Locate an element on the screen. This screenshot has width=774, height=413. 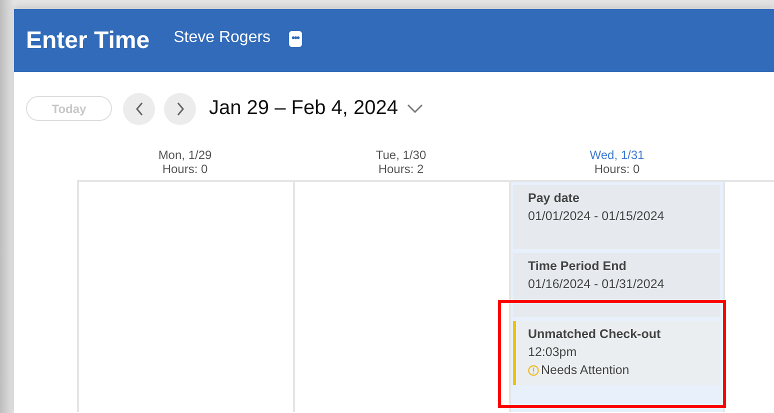
chevron-down-icon is located at coordinates (415, 108).